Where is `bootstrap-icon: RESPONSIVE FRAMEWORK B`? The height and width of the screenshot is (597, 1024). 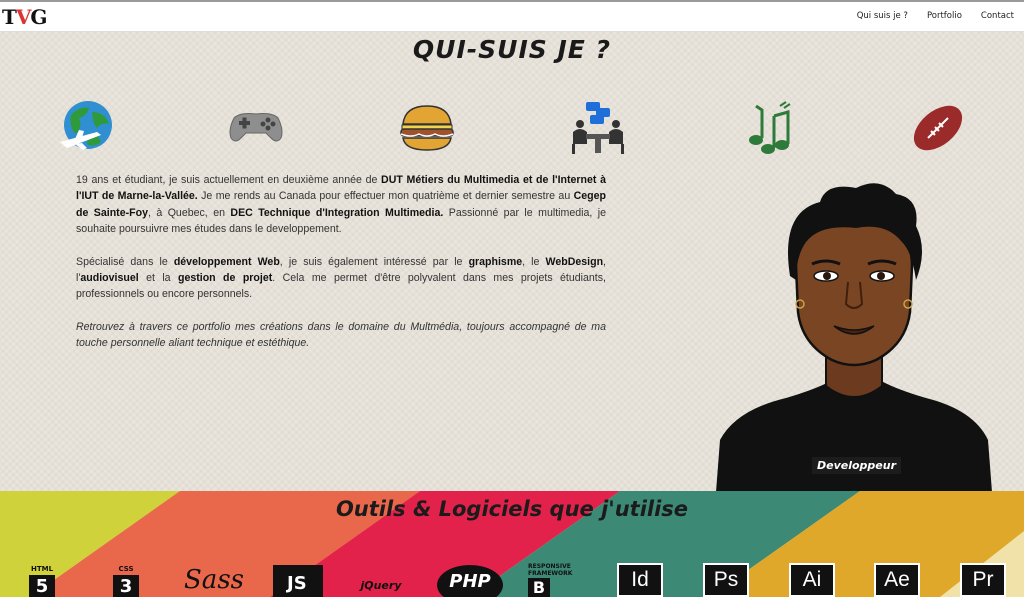 bootstrap-icon: RESPONSIVE FRAMEWORK B is located at coordinates (550, 580).